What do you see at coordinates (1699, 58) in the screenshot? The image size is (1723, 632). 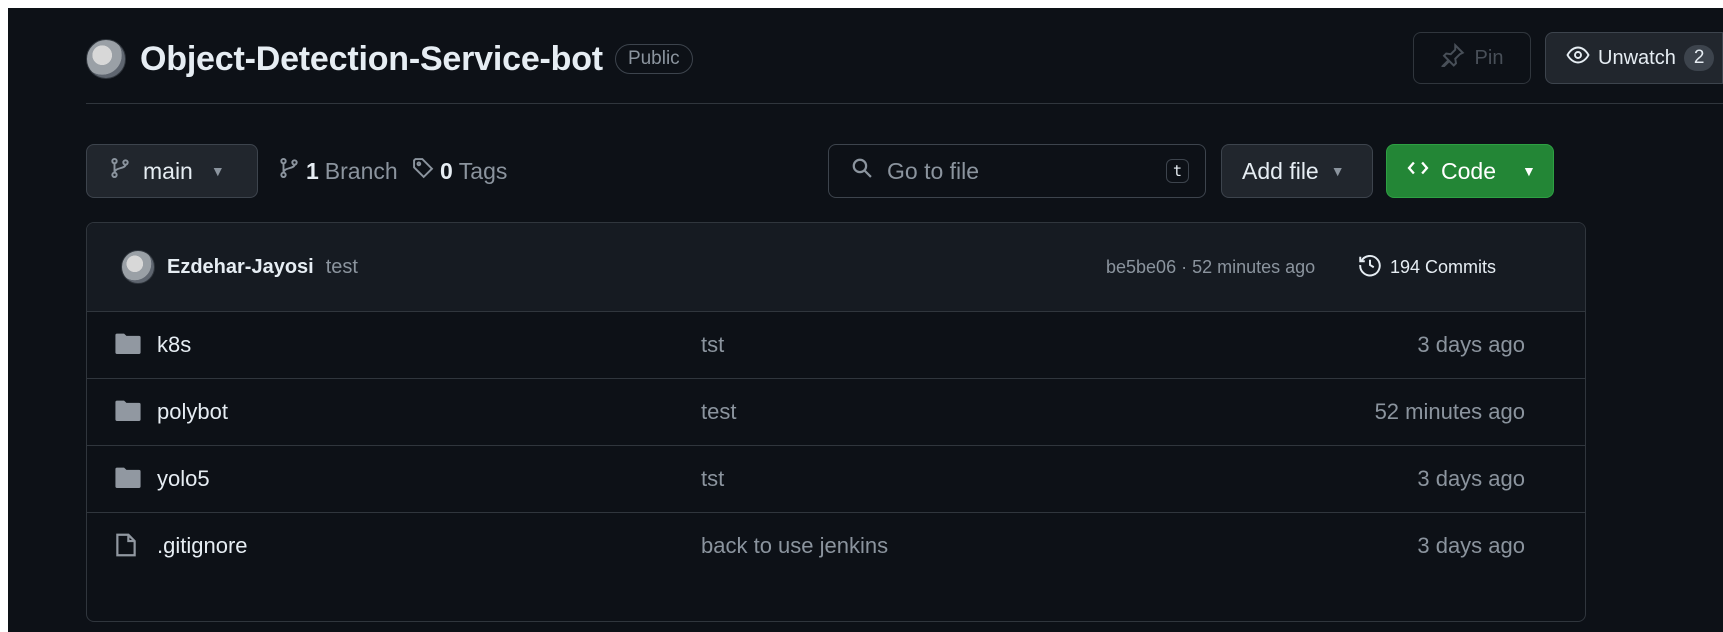 I see `watch-count: 2` at bounding box center [1699, 58].